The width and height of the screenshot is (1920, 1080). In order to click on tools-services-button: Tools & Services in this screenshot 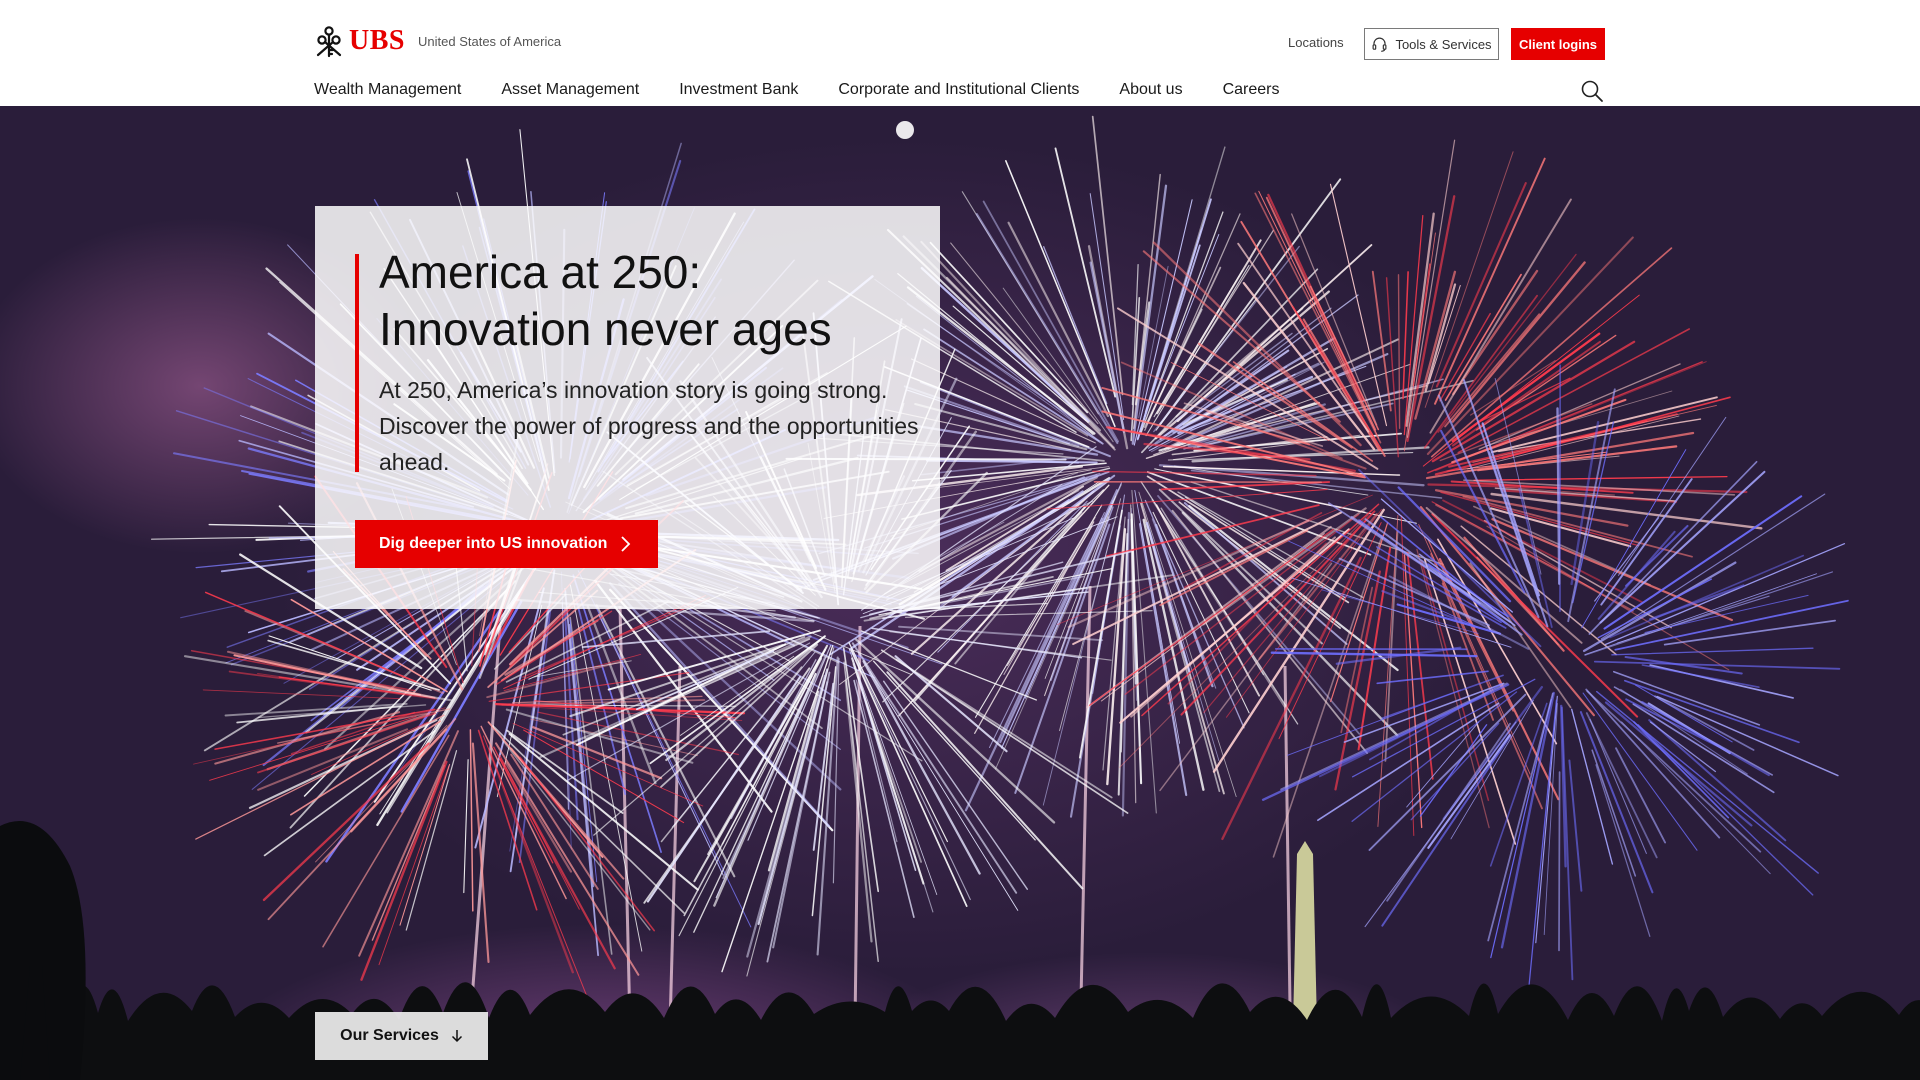, I will do `click(1431, 44)`.